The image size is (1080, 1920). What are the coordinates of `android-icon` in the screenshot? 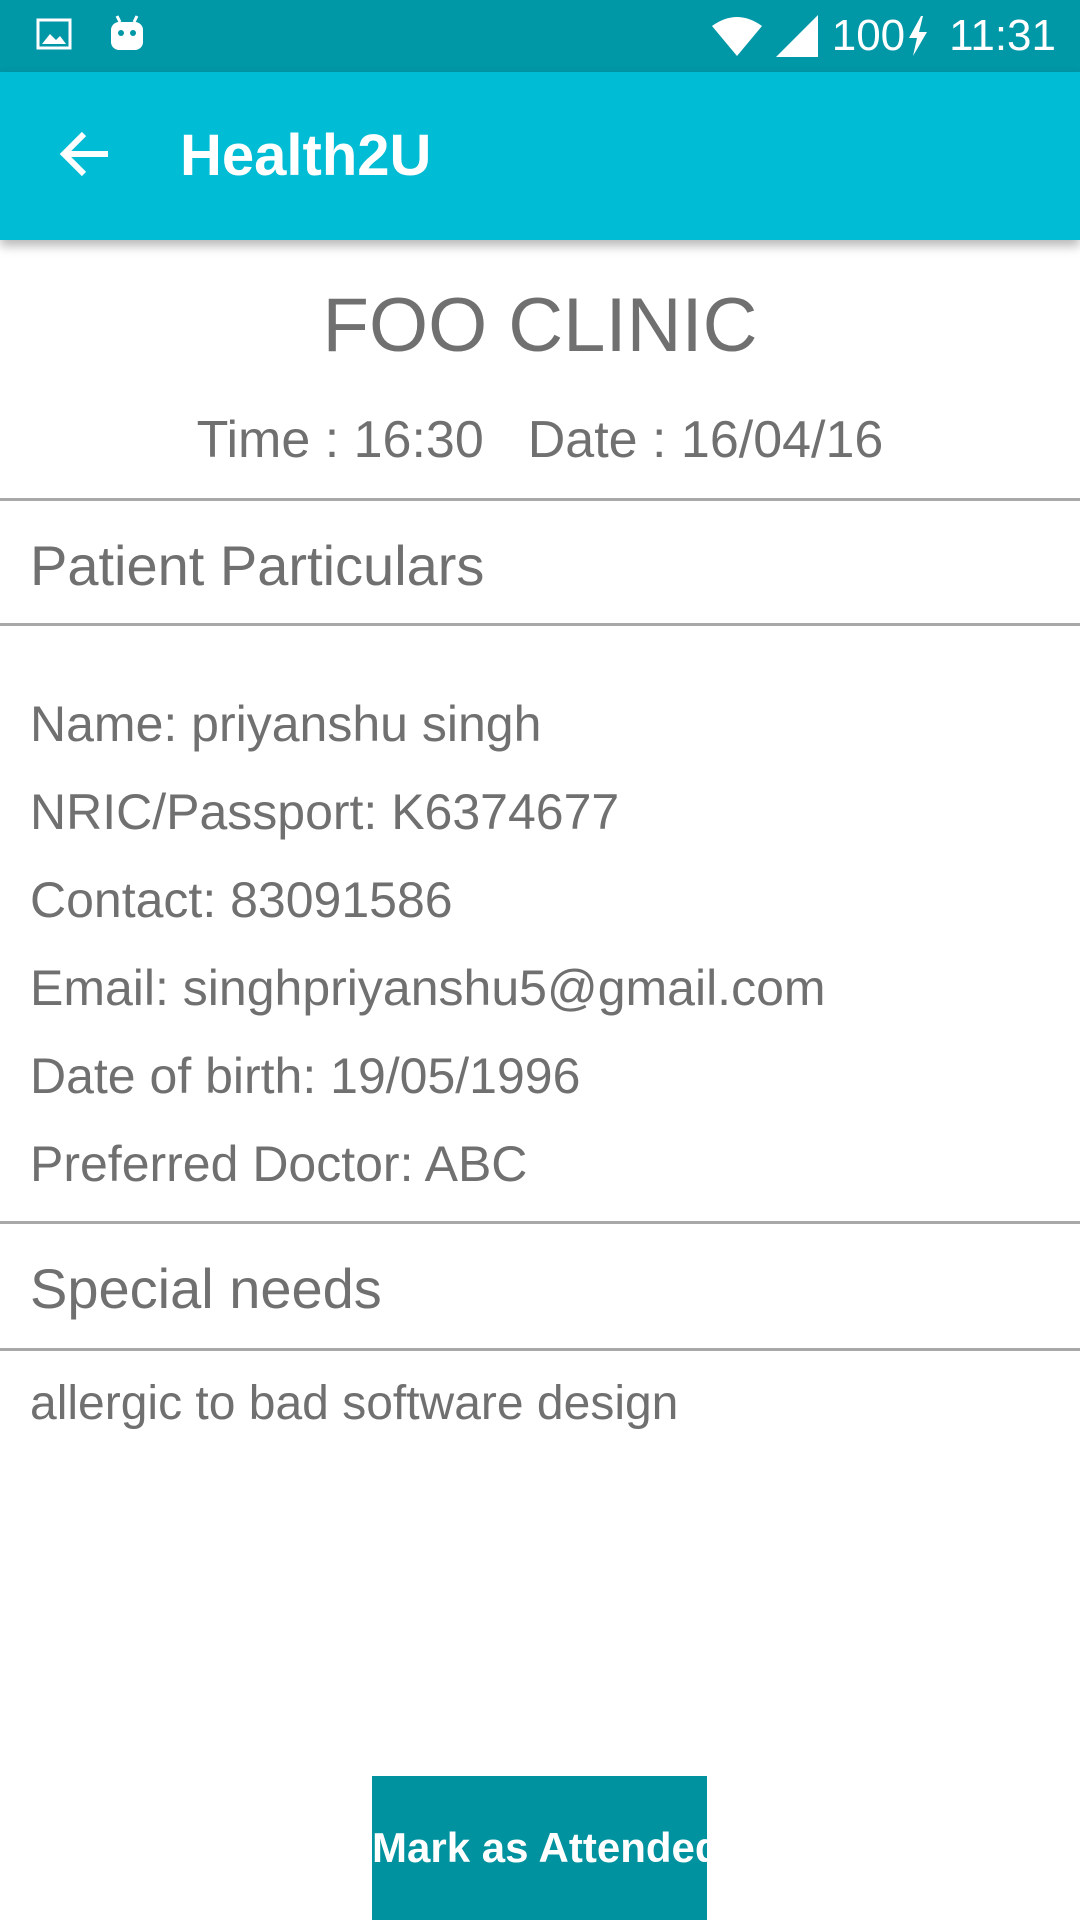 It's located at (127, 34).